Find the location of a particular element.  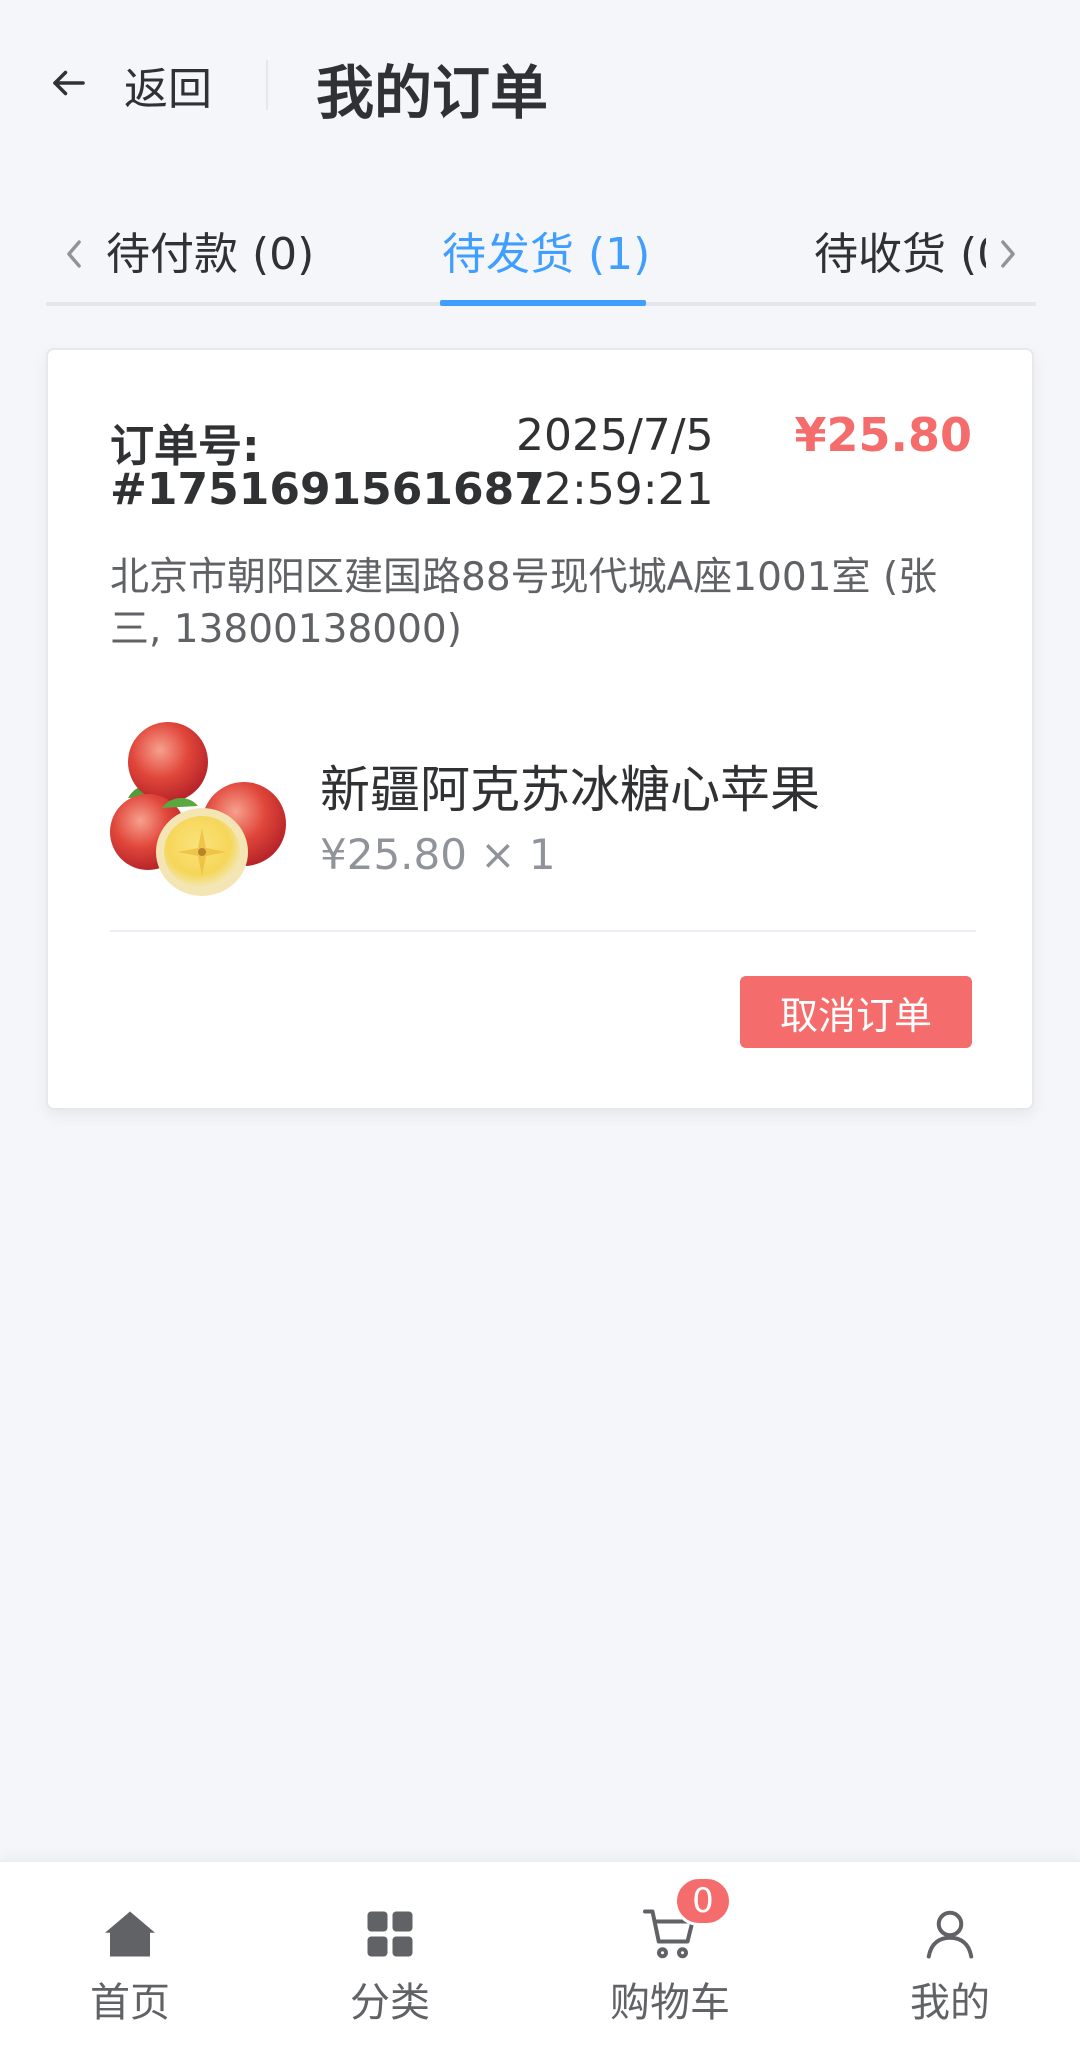

order-number: #1751691561687 is located at coordinates (327, 489).